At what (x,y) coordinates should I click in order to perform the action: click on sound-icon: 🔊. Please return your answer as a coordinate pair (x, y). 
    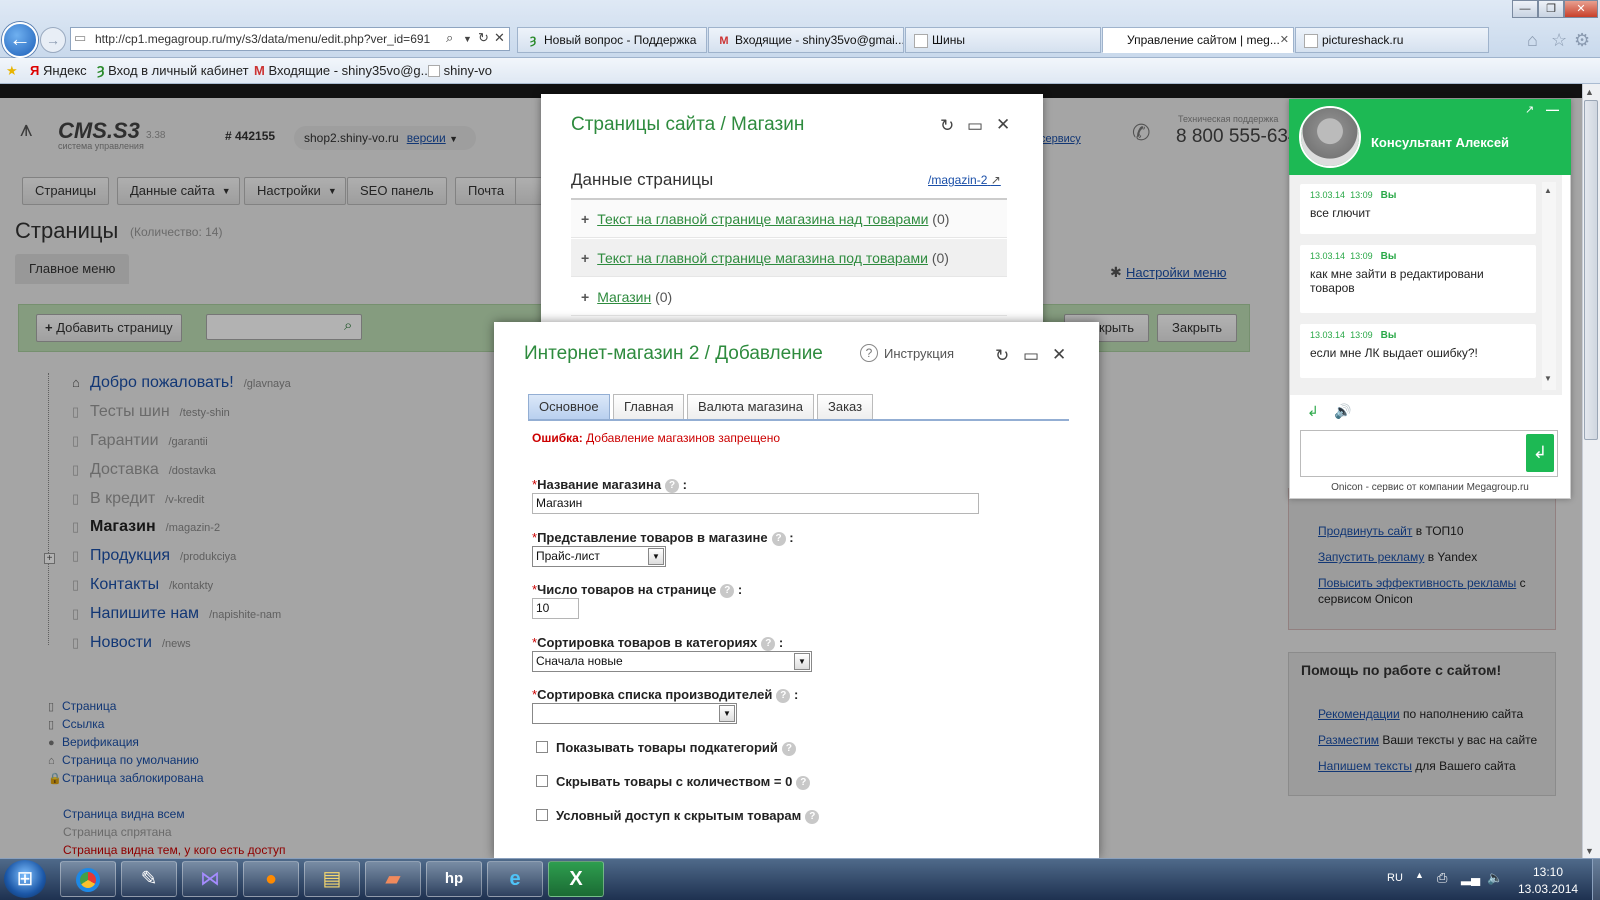
    Looking at the image, I should click on (1342, 411).